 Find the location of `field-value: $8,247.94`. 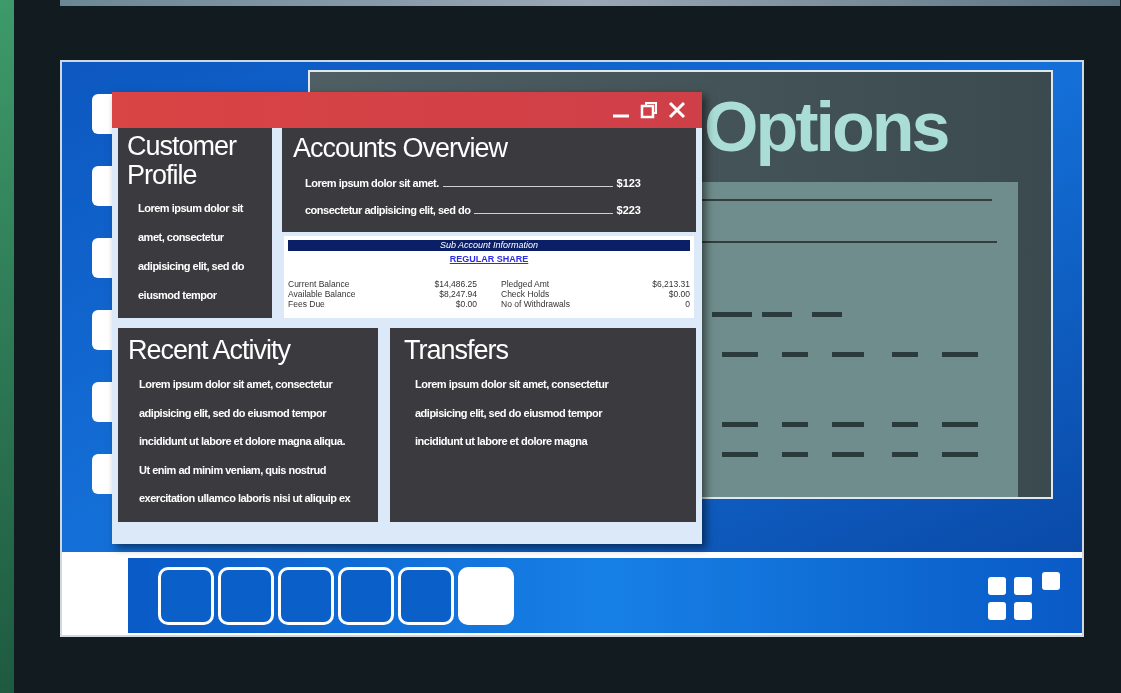

field-value: $8,247.94 is located at coordinates (458, 294).